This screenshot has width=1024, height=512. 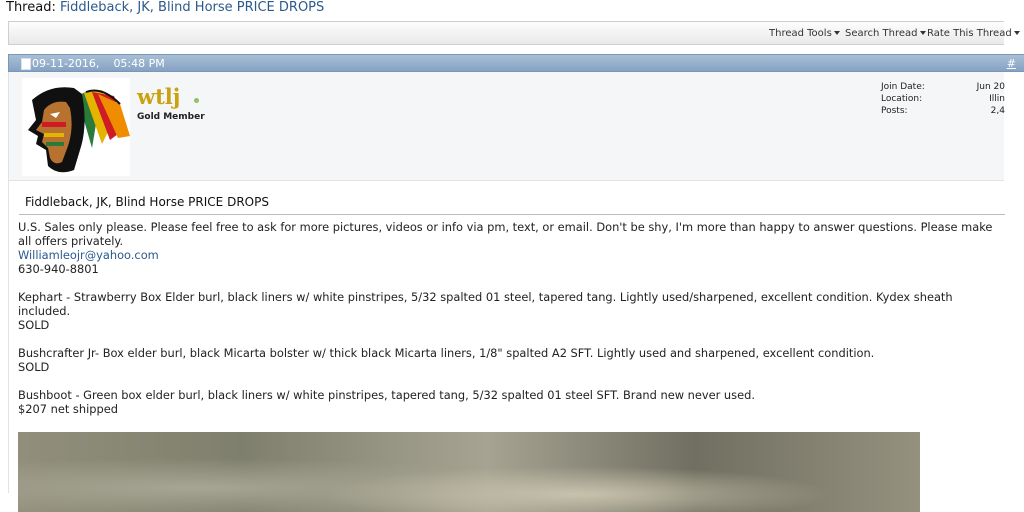 What do you see at coordinates (79, 130) in the screenshot?
I see `blackhawks-logo` at bounding box center [79, 130].